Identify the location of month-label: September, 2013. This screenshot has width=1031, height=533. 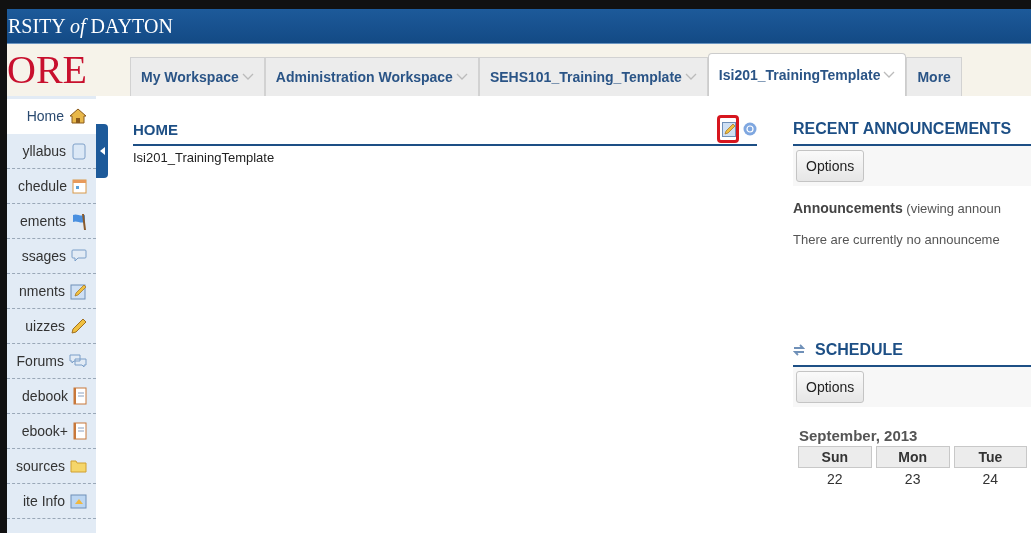
(859, 435).